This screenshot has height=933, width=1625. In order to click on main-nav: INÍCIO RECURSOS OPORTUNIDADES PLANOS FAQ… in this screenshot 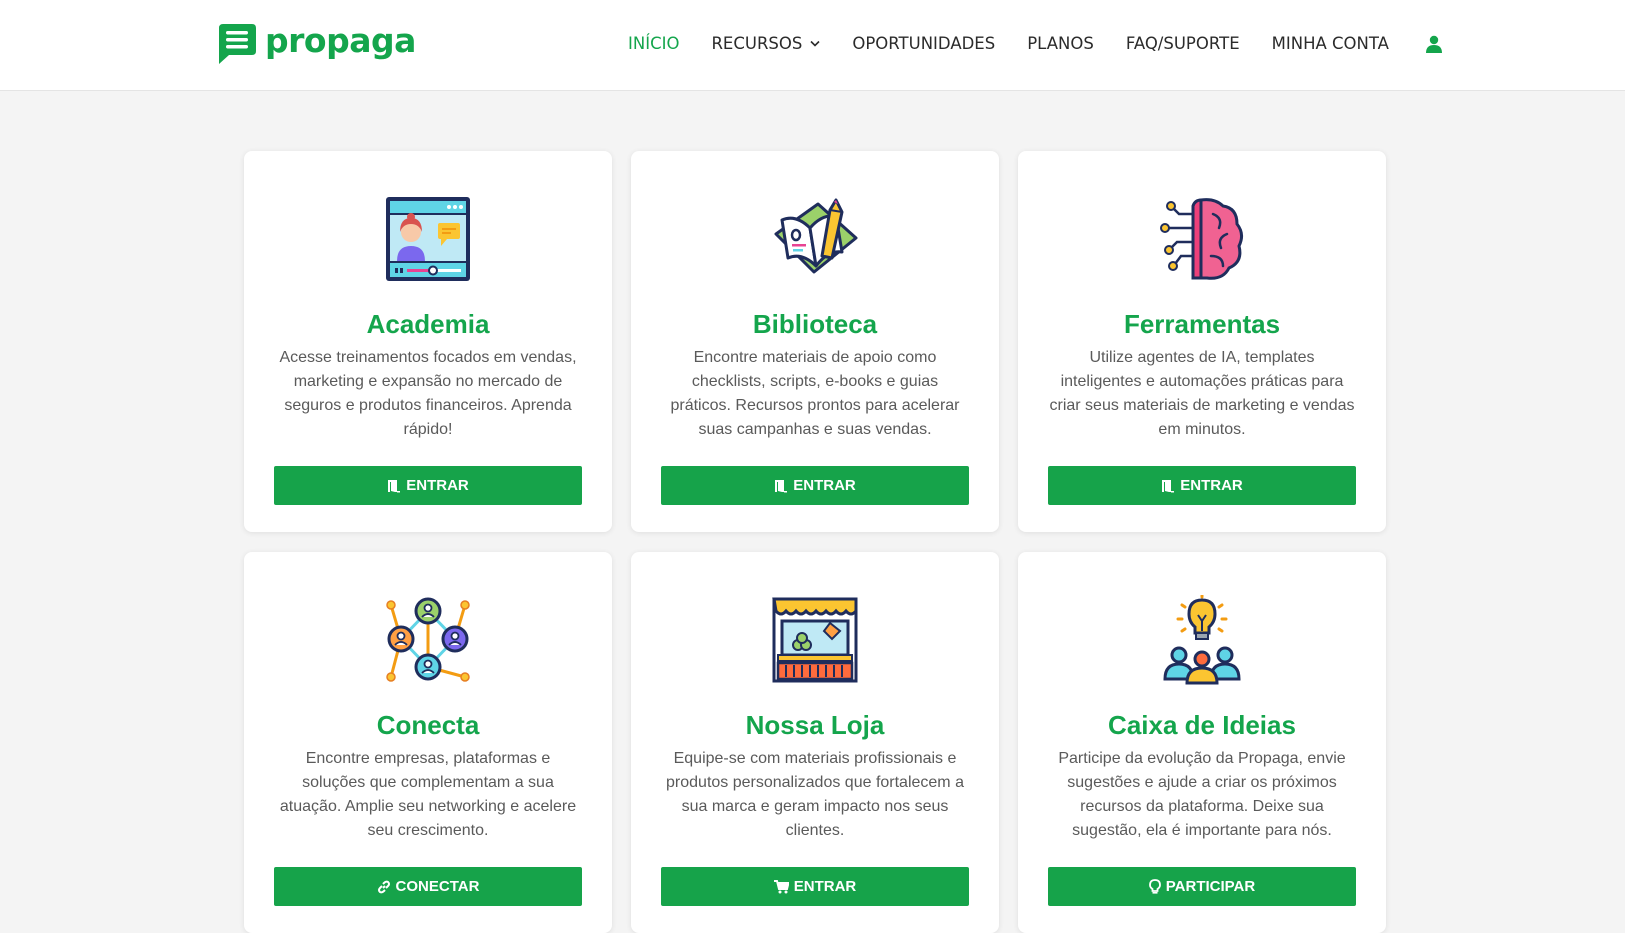, I will do `click(1035, 43)`.